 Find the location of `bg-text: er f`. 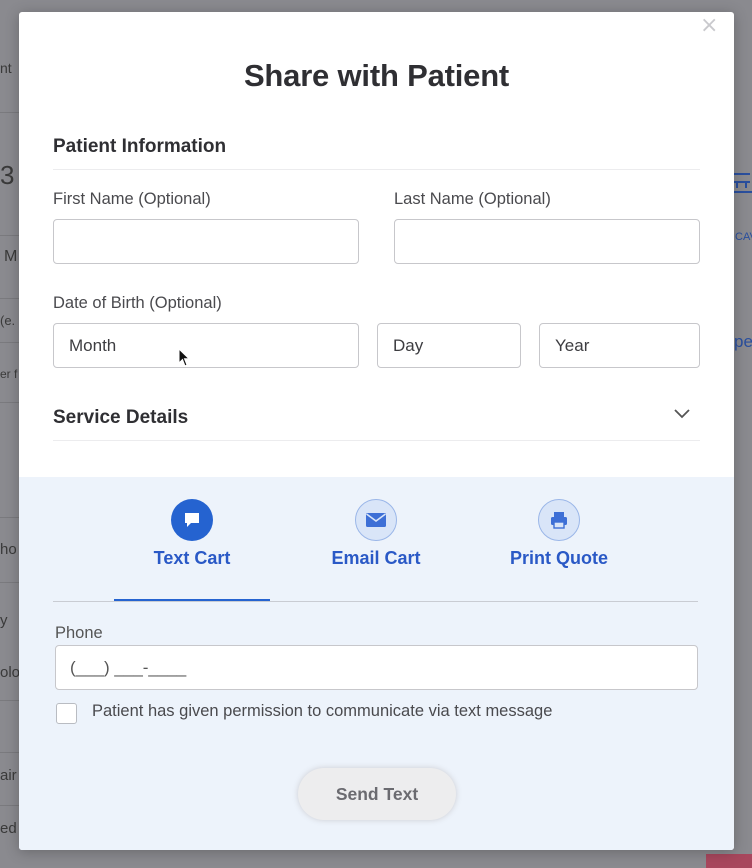

bg-text: er f is located at coordinates (9, 374).